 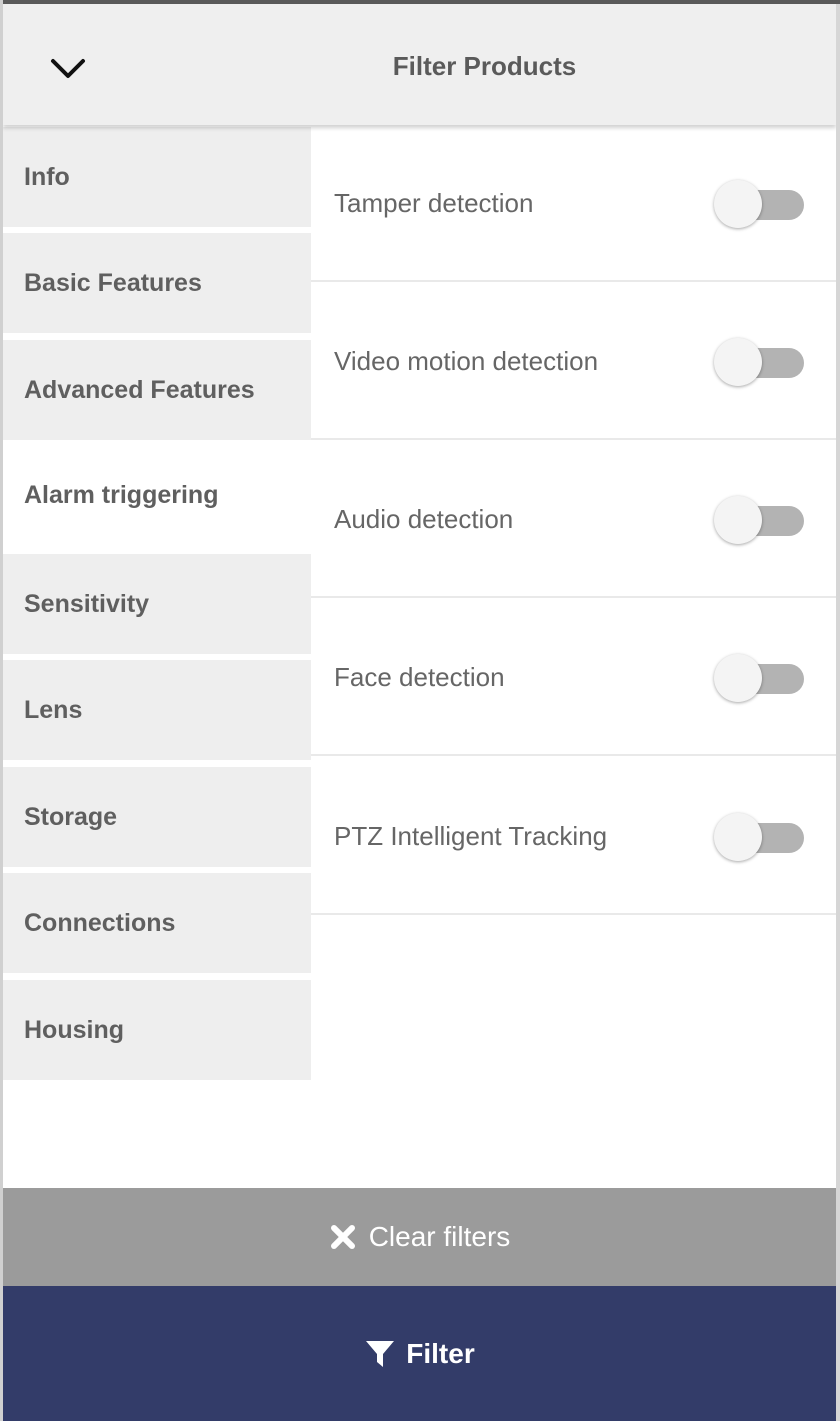 I want to click on option-label: PTZ Intelligent Tracking, so click(x=471, y=836).